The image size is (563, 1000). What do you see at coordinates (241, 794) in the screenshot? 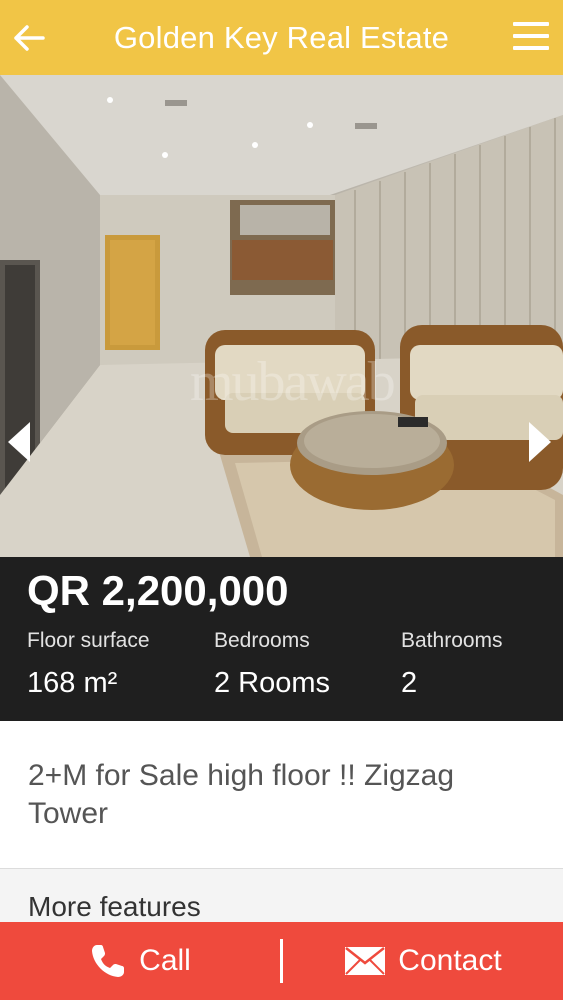
I see `listing-description-text: 2+M for Sale high floor !! Zigzag Tower` at bounding box center [241, 794].